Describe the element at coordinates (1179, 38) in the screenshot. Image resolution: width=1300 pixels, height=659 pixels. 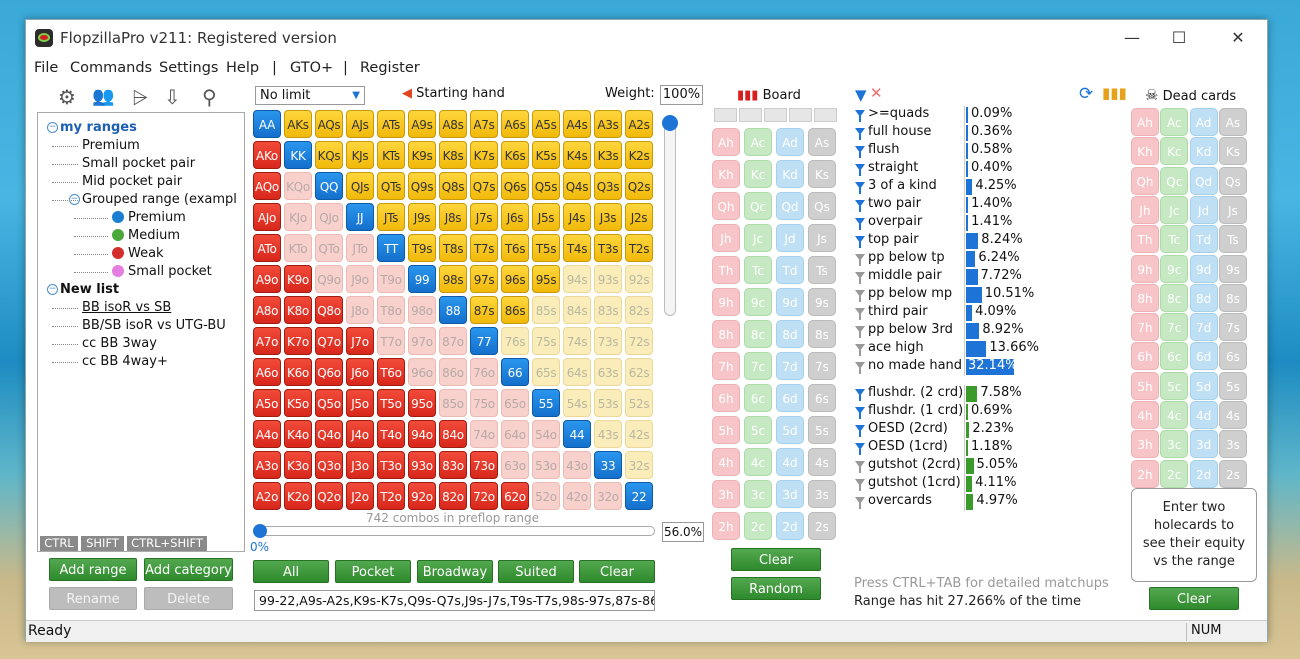
I see `maximize-button: ☐` at that location.